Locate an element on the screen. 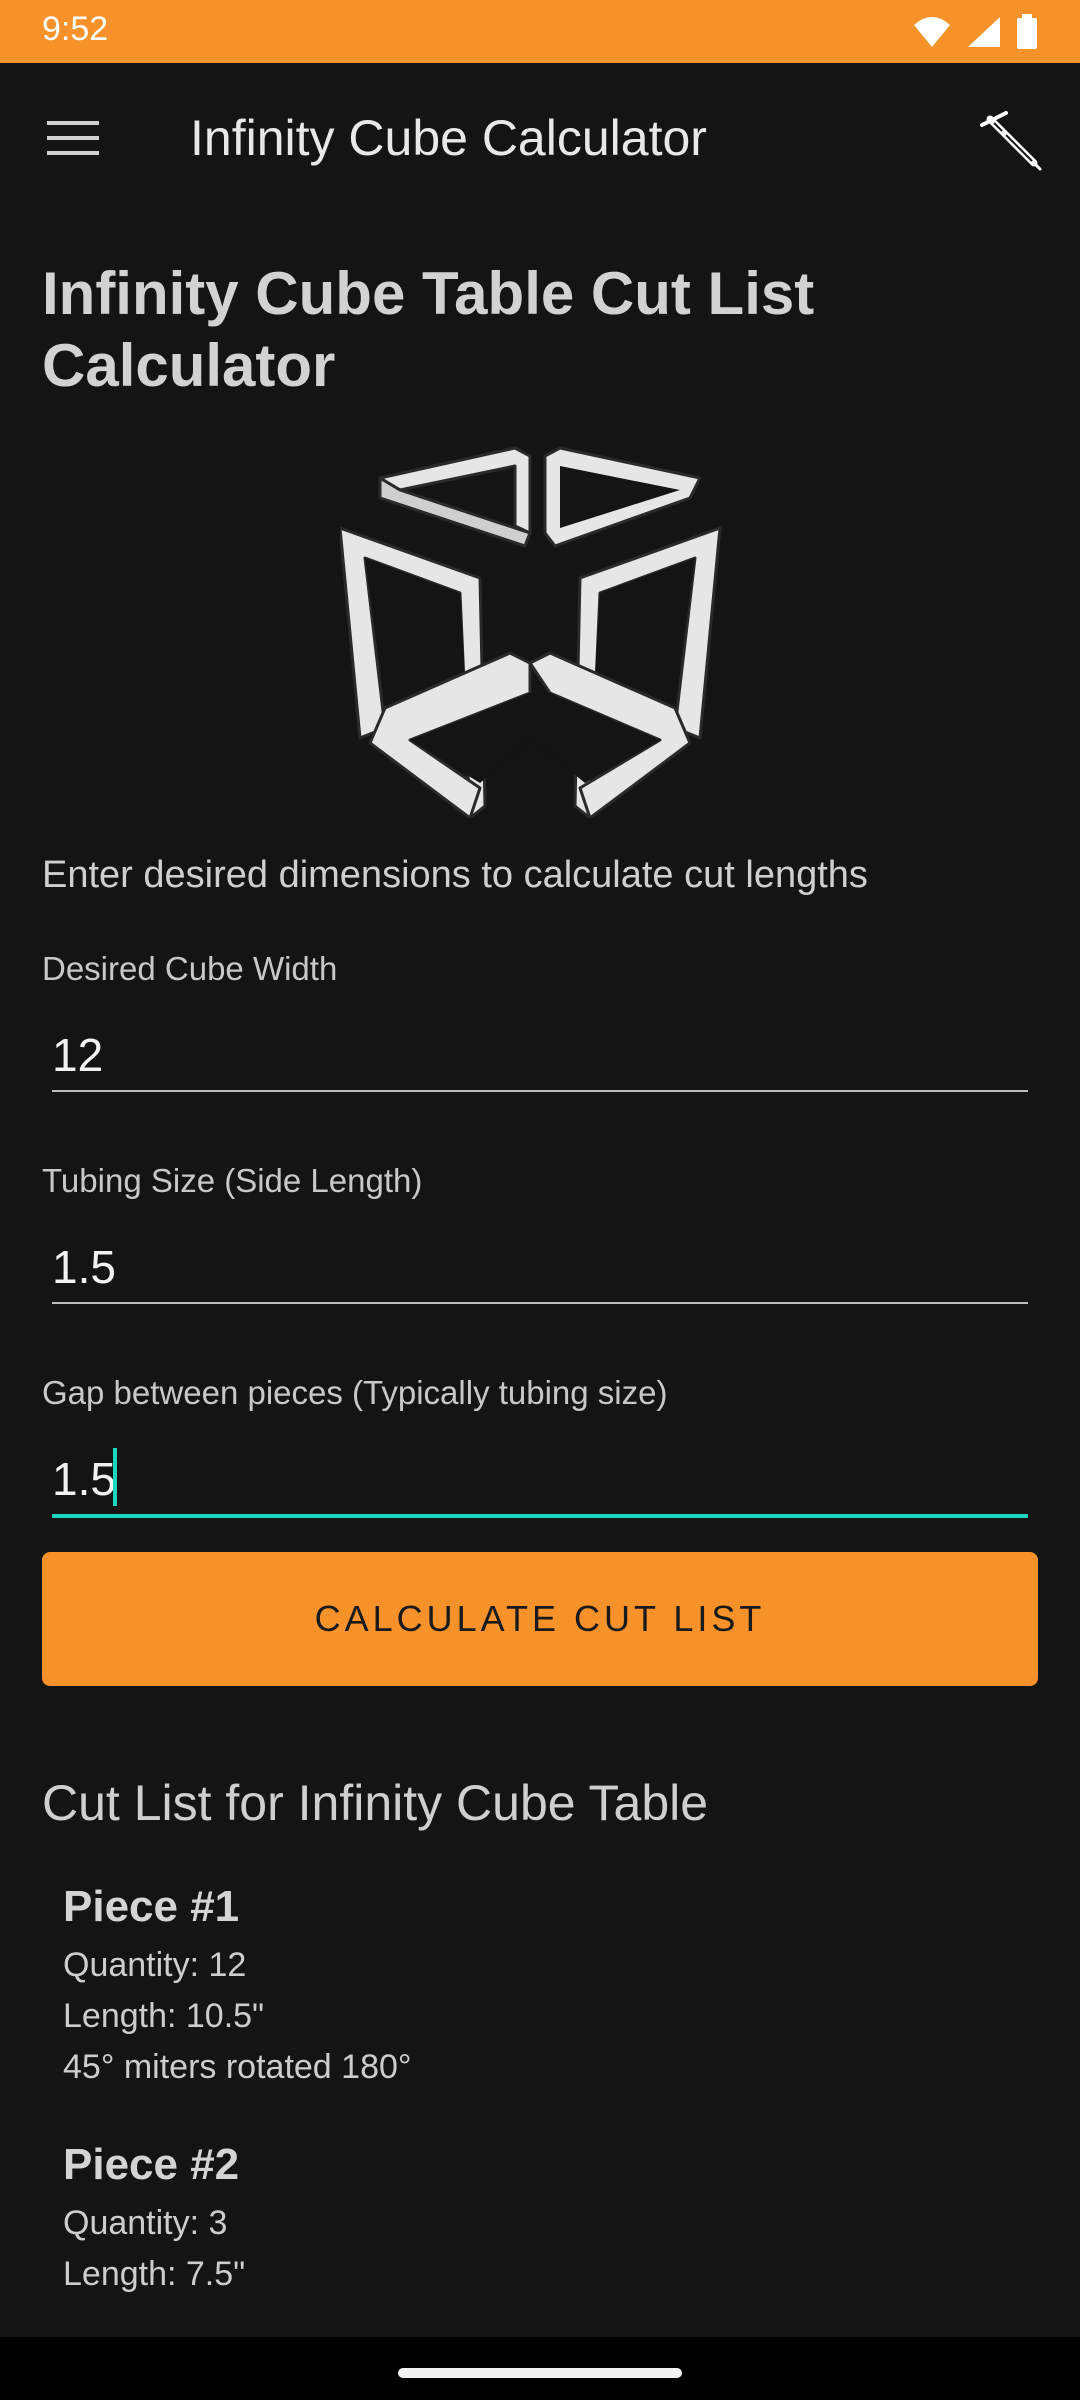 This screenshot has height=2400, width=1080. welding-tool-button is located at coordinates (1010, 139).